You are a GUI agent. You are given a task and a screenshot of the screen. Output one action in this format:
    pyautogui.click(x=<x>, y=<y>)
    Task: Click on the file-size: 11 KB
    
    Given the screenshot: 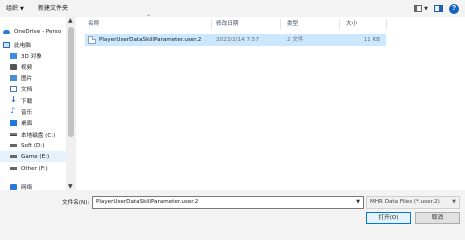 What is the action you would take?
    pyautogui.click(x=371, y=40)
    